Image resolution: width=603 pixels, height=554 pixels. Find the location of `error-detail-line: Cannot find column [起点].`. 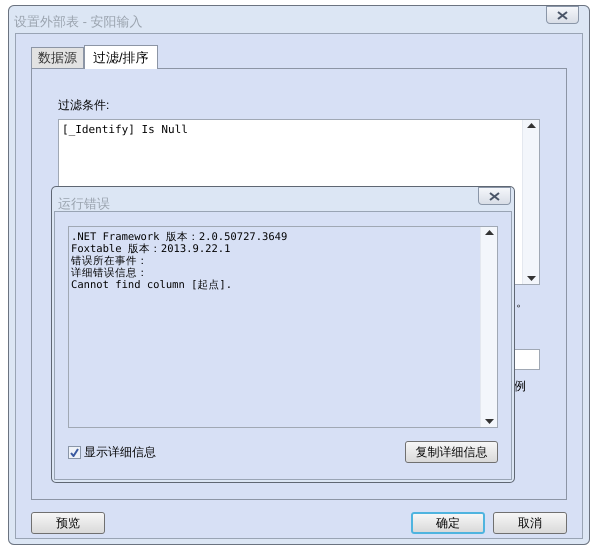

error-detail-line: Cannot find column [起点]. is located at coordinates (151, 285).